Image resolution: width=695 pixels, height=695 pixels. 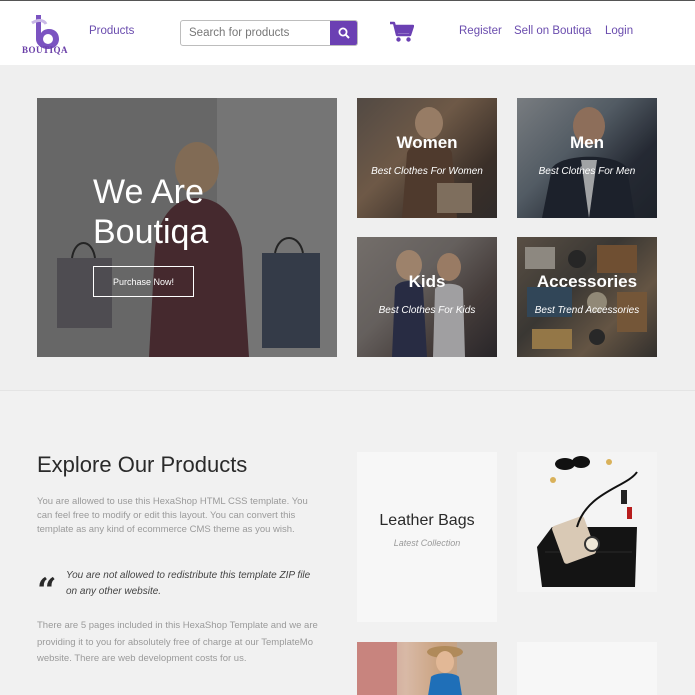 I want to click on search-icon, so click(x=344, y=33).